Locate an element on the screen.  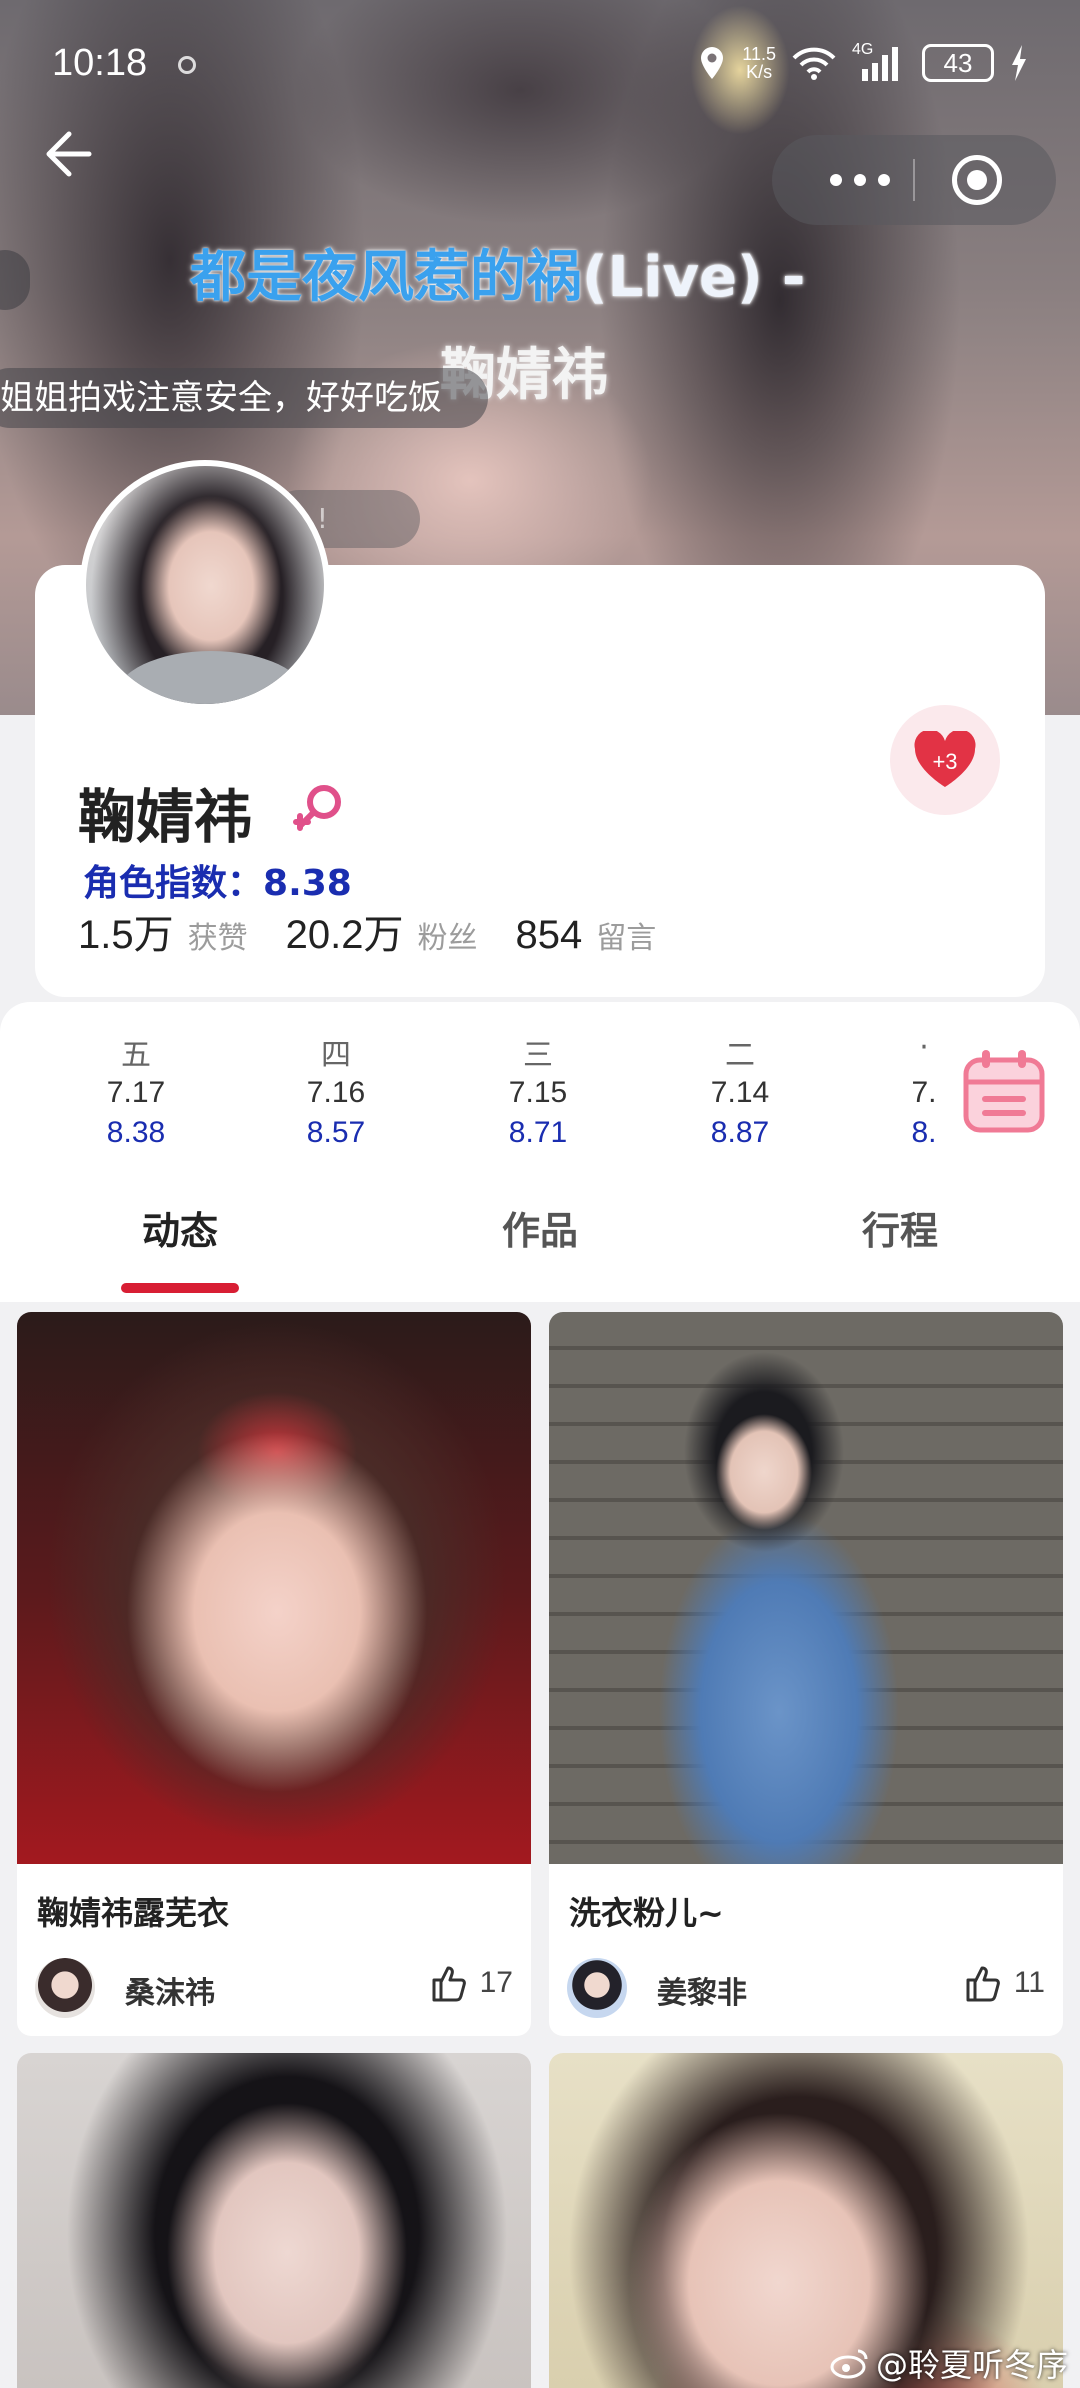
cheer-button: +3 is located at coordinates (945, 760).